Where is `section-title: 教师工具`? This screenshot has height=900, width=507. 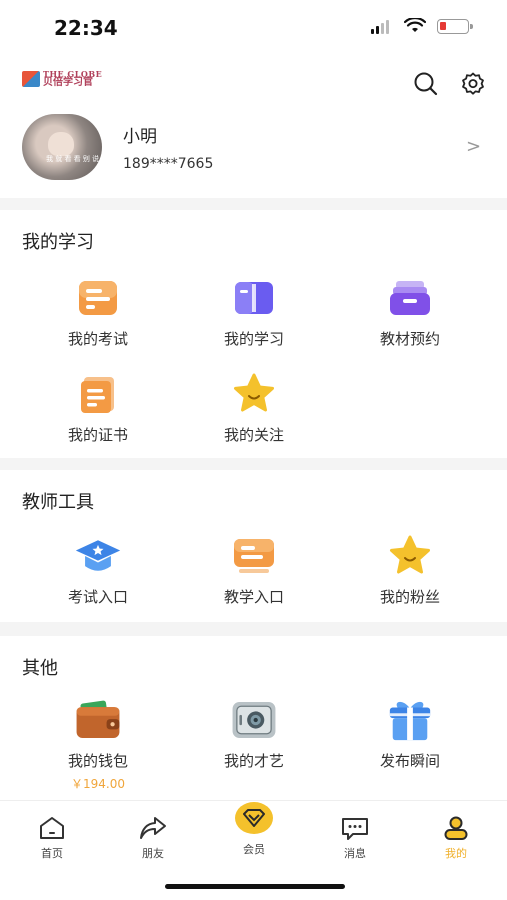
section-title: 教师工具 is located at coordinates (58, 502).